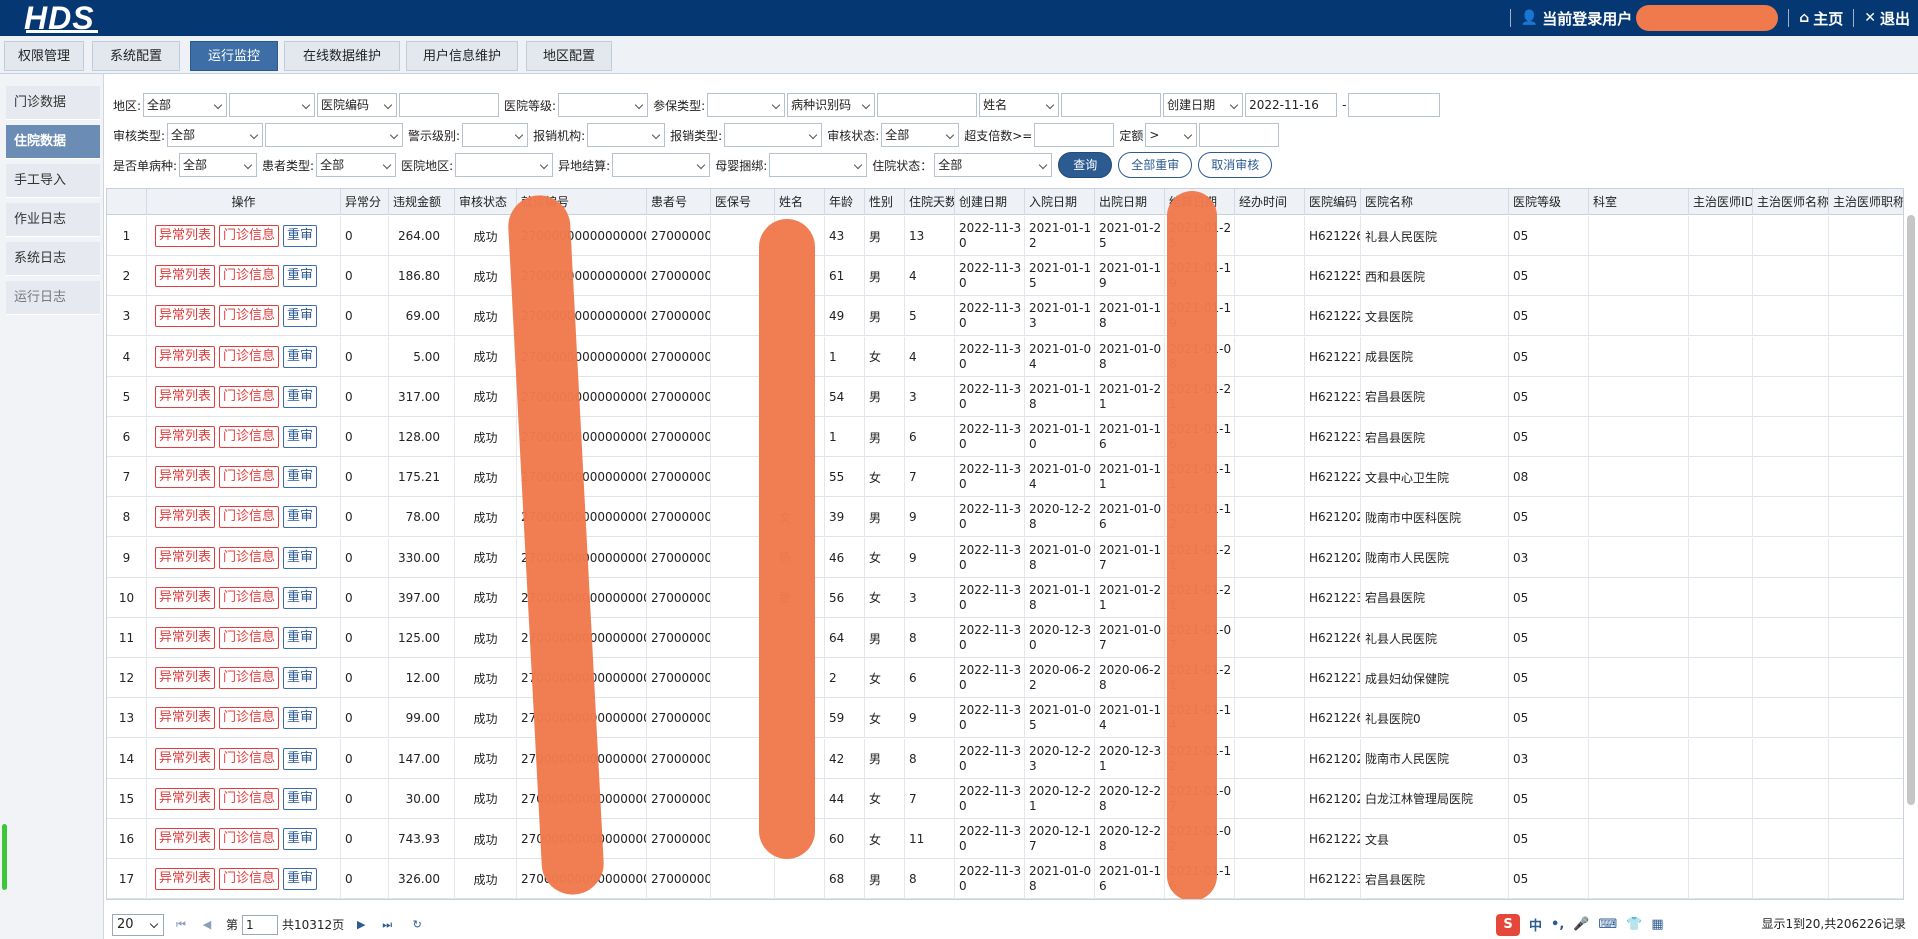  What do you see at coordinates (334, 135) in the screenshot?
I see `audit-sub-select` at bounding box center [334, 135].